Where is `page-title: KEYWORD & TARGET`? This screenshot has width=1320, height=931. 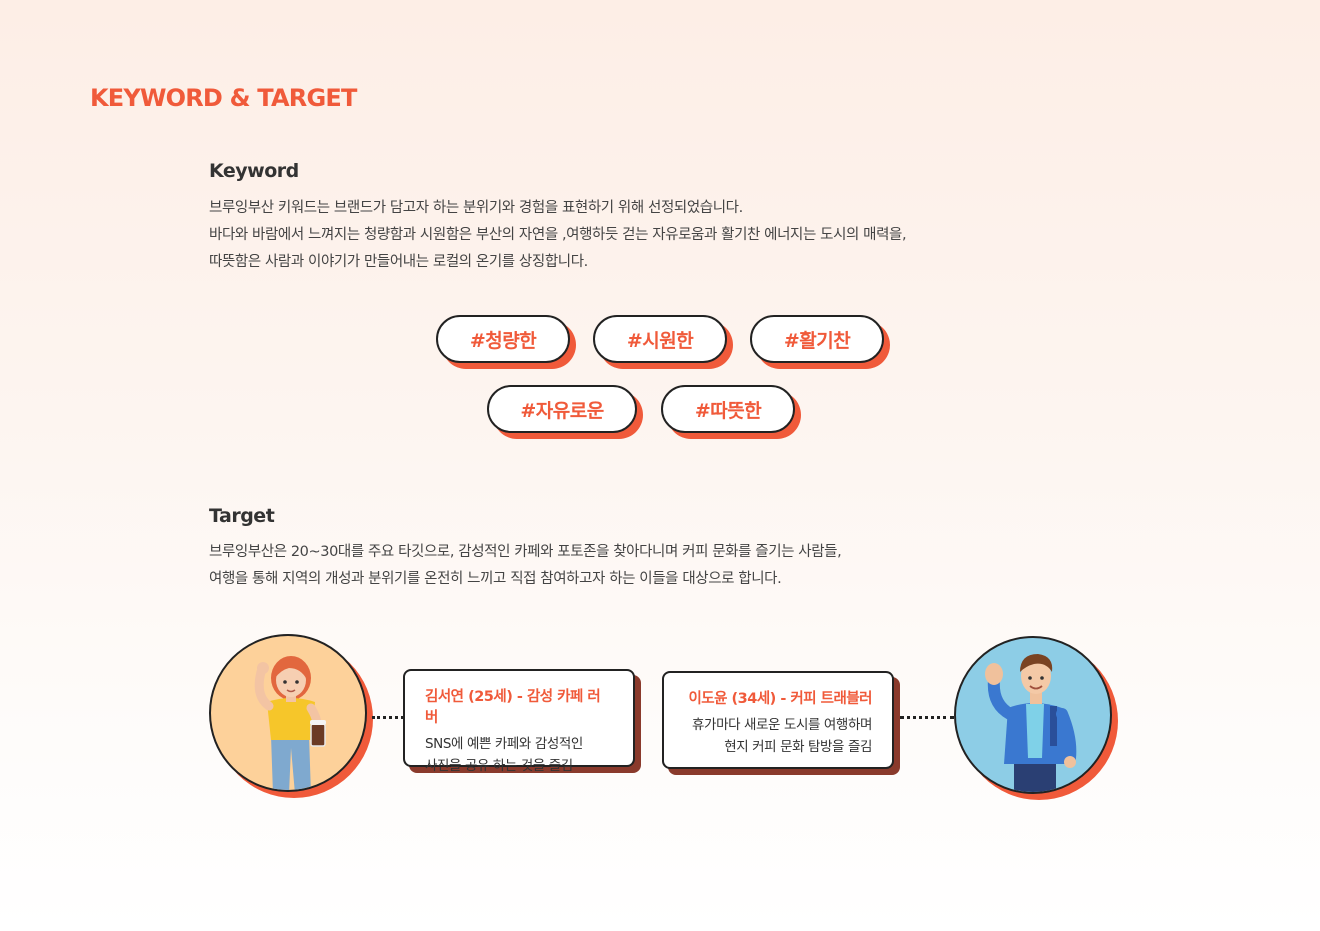
page-title: KEYWORD & TARGET is located at coordinates (223, 98).